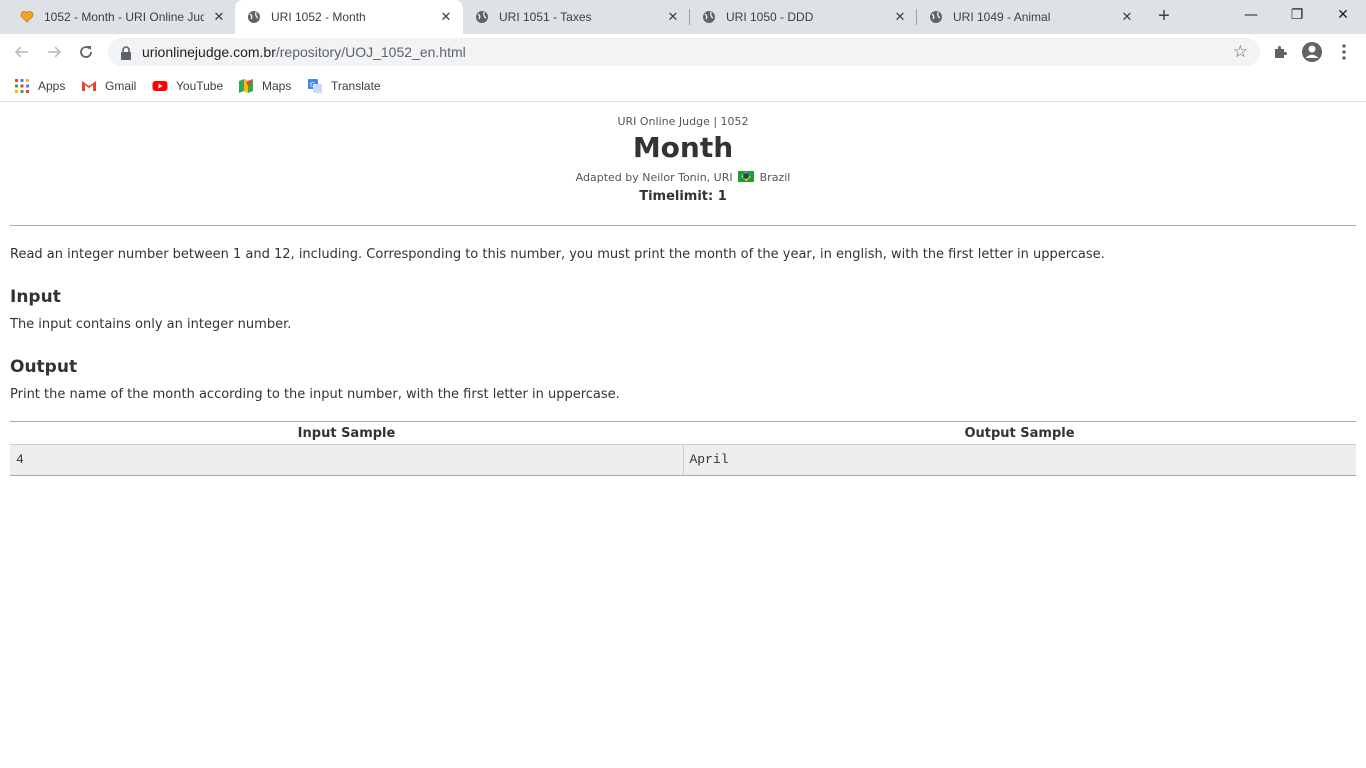 The width and height of the screenshot is (1366, 768). I want to click on bookmark-gmail: Gmail, so click(108, 86).